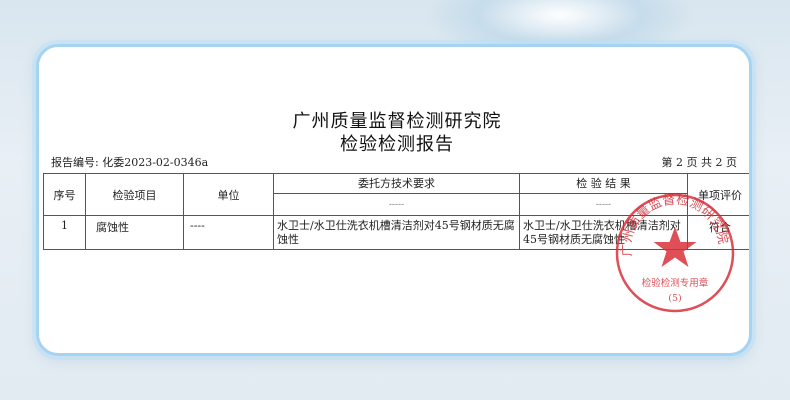 The image size is (790, 400). I want to click on header-result: 检 验 结 果, so click(603, 183).